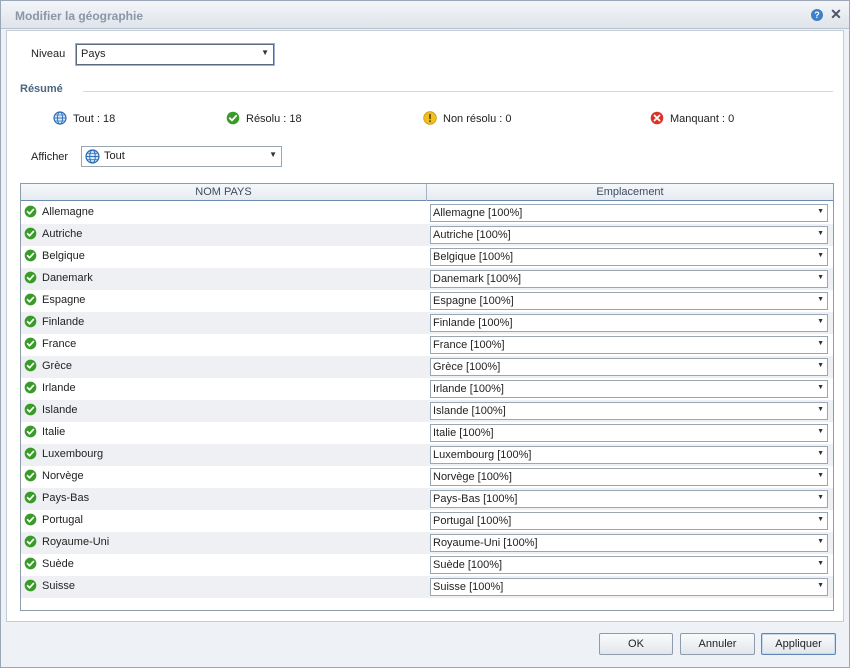  I want to click on dialog-title: Modifier la géographie, so click(79, 16).